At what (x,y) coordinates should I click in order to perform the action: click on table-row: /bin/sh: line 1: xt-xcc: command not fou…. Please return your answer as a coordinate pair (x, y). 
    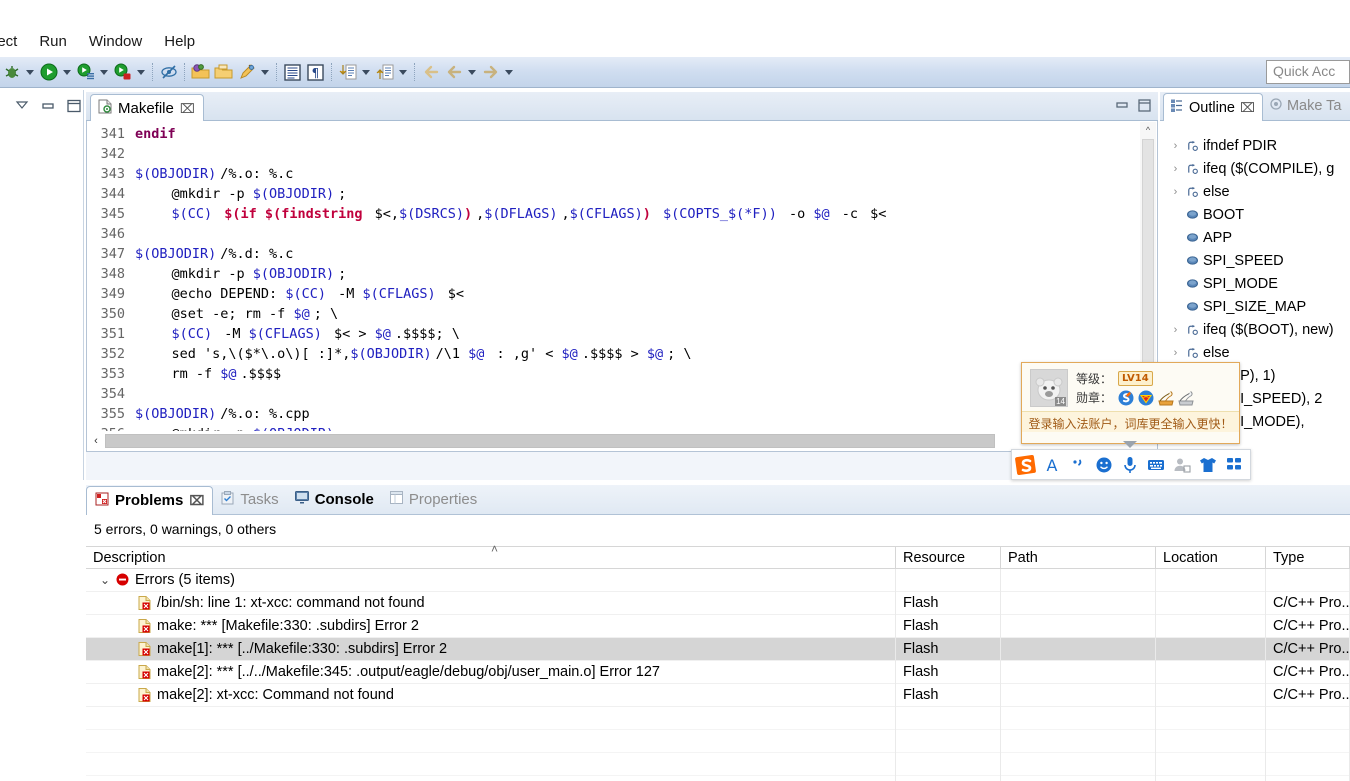
    Looking at the image, I should click on (718, 603).